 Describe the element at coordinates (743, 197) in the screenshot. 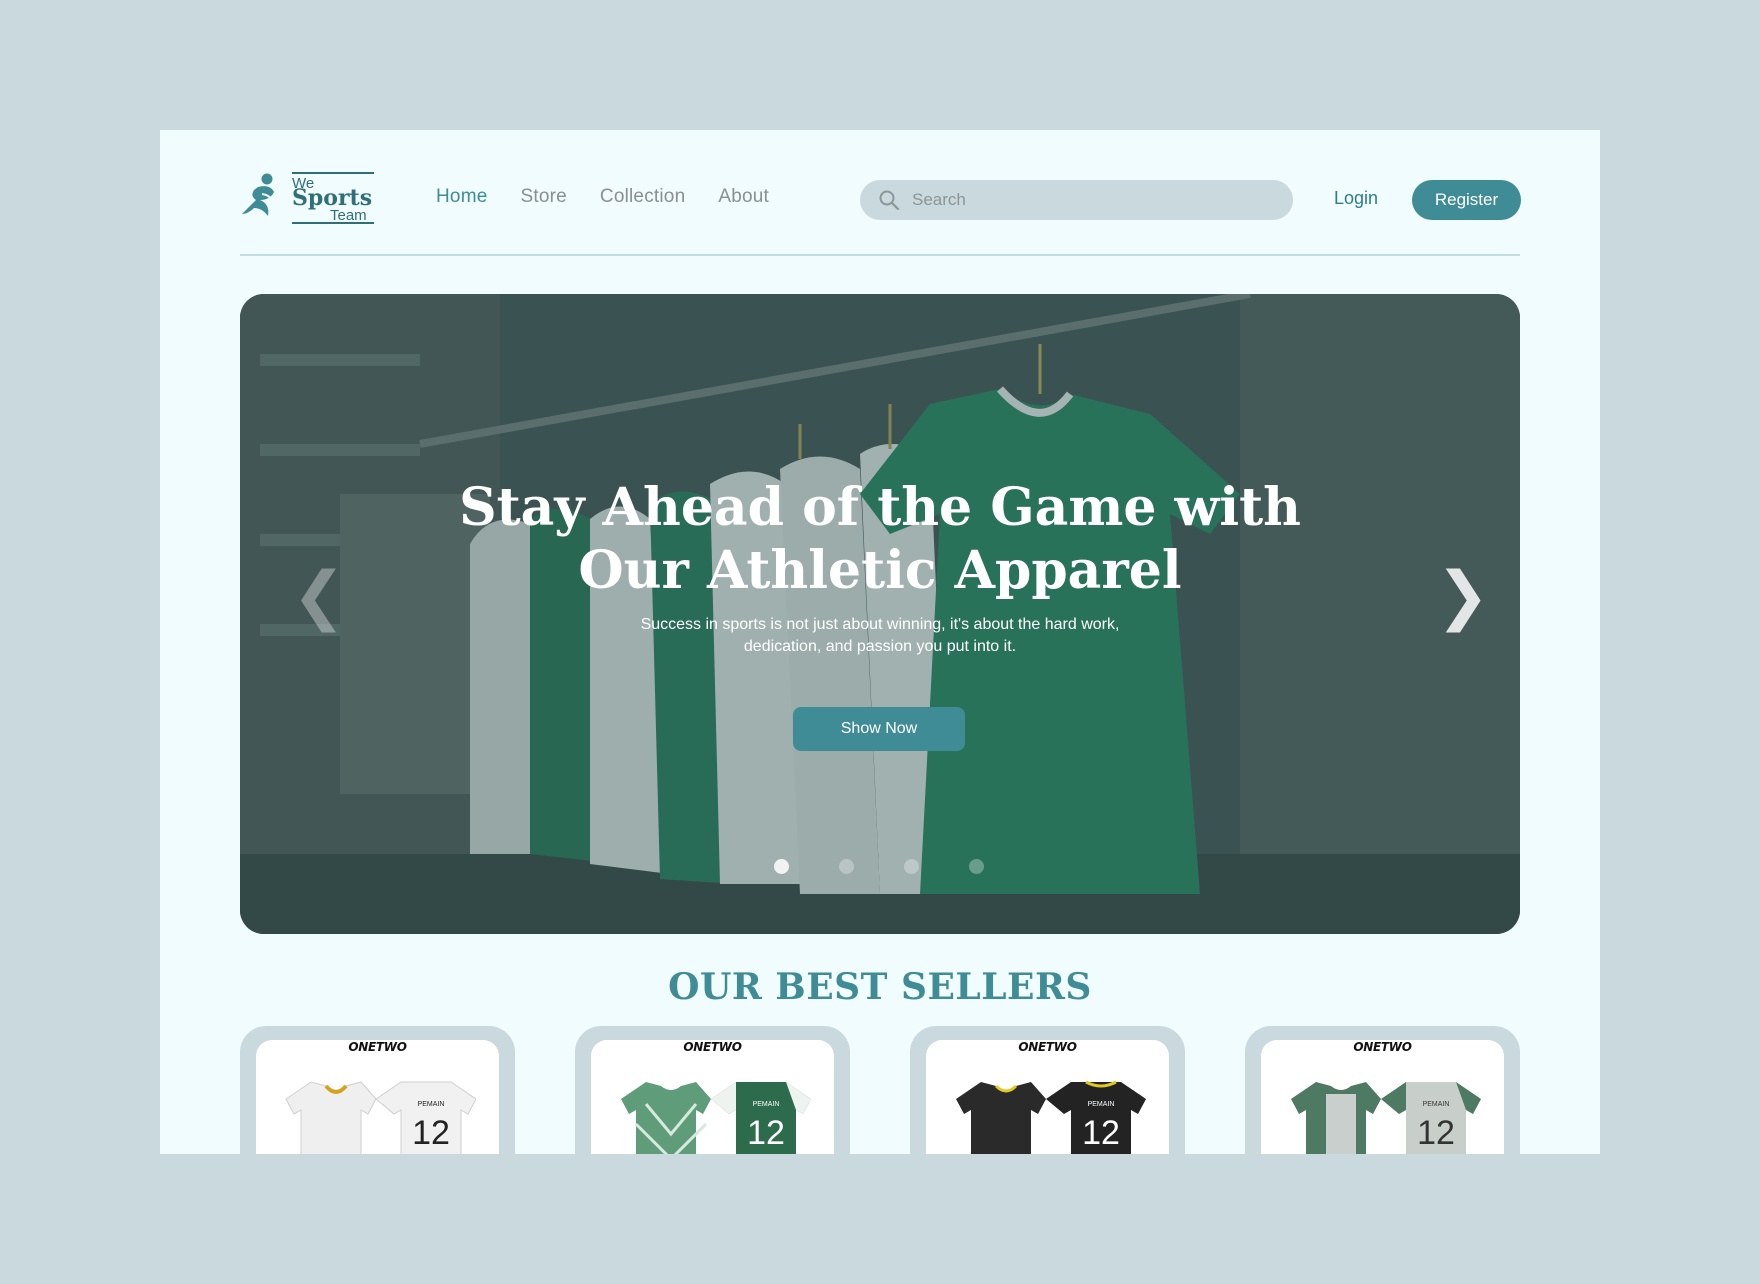

I see `nav-about: About` at that location.